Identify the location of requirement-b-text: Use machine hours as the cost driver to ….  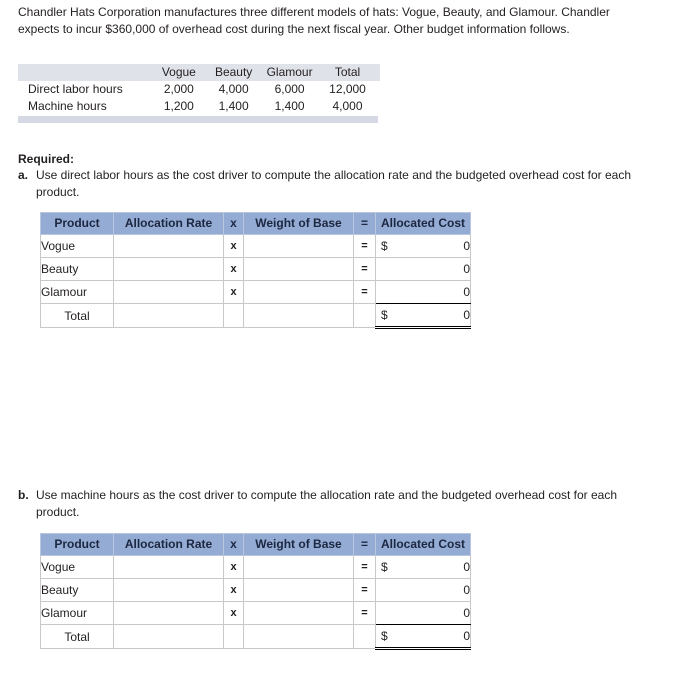
(327, 503).